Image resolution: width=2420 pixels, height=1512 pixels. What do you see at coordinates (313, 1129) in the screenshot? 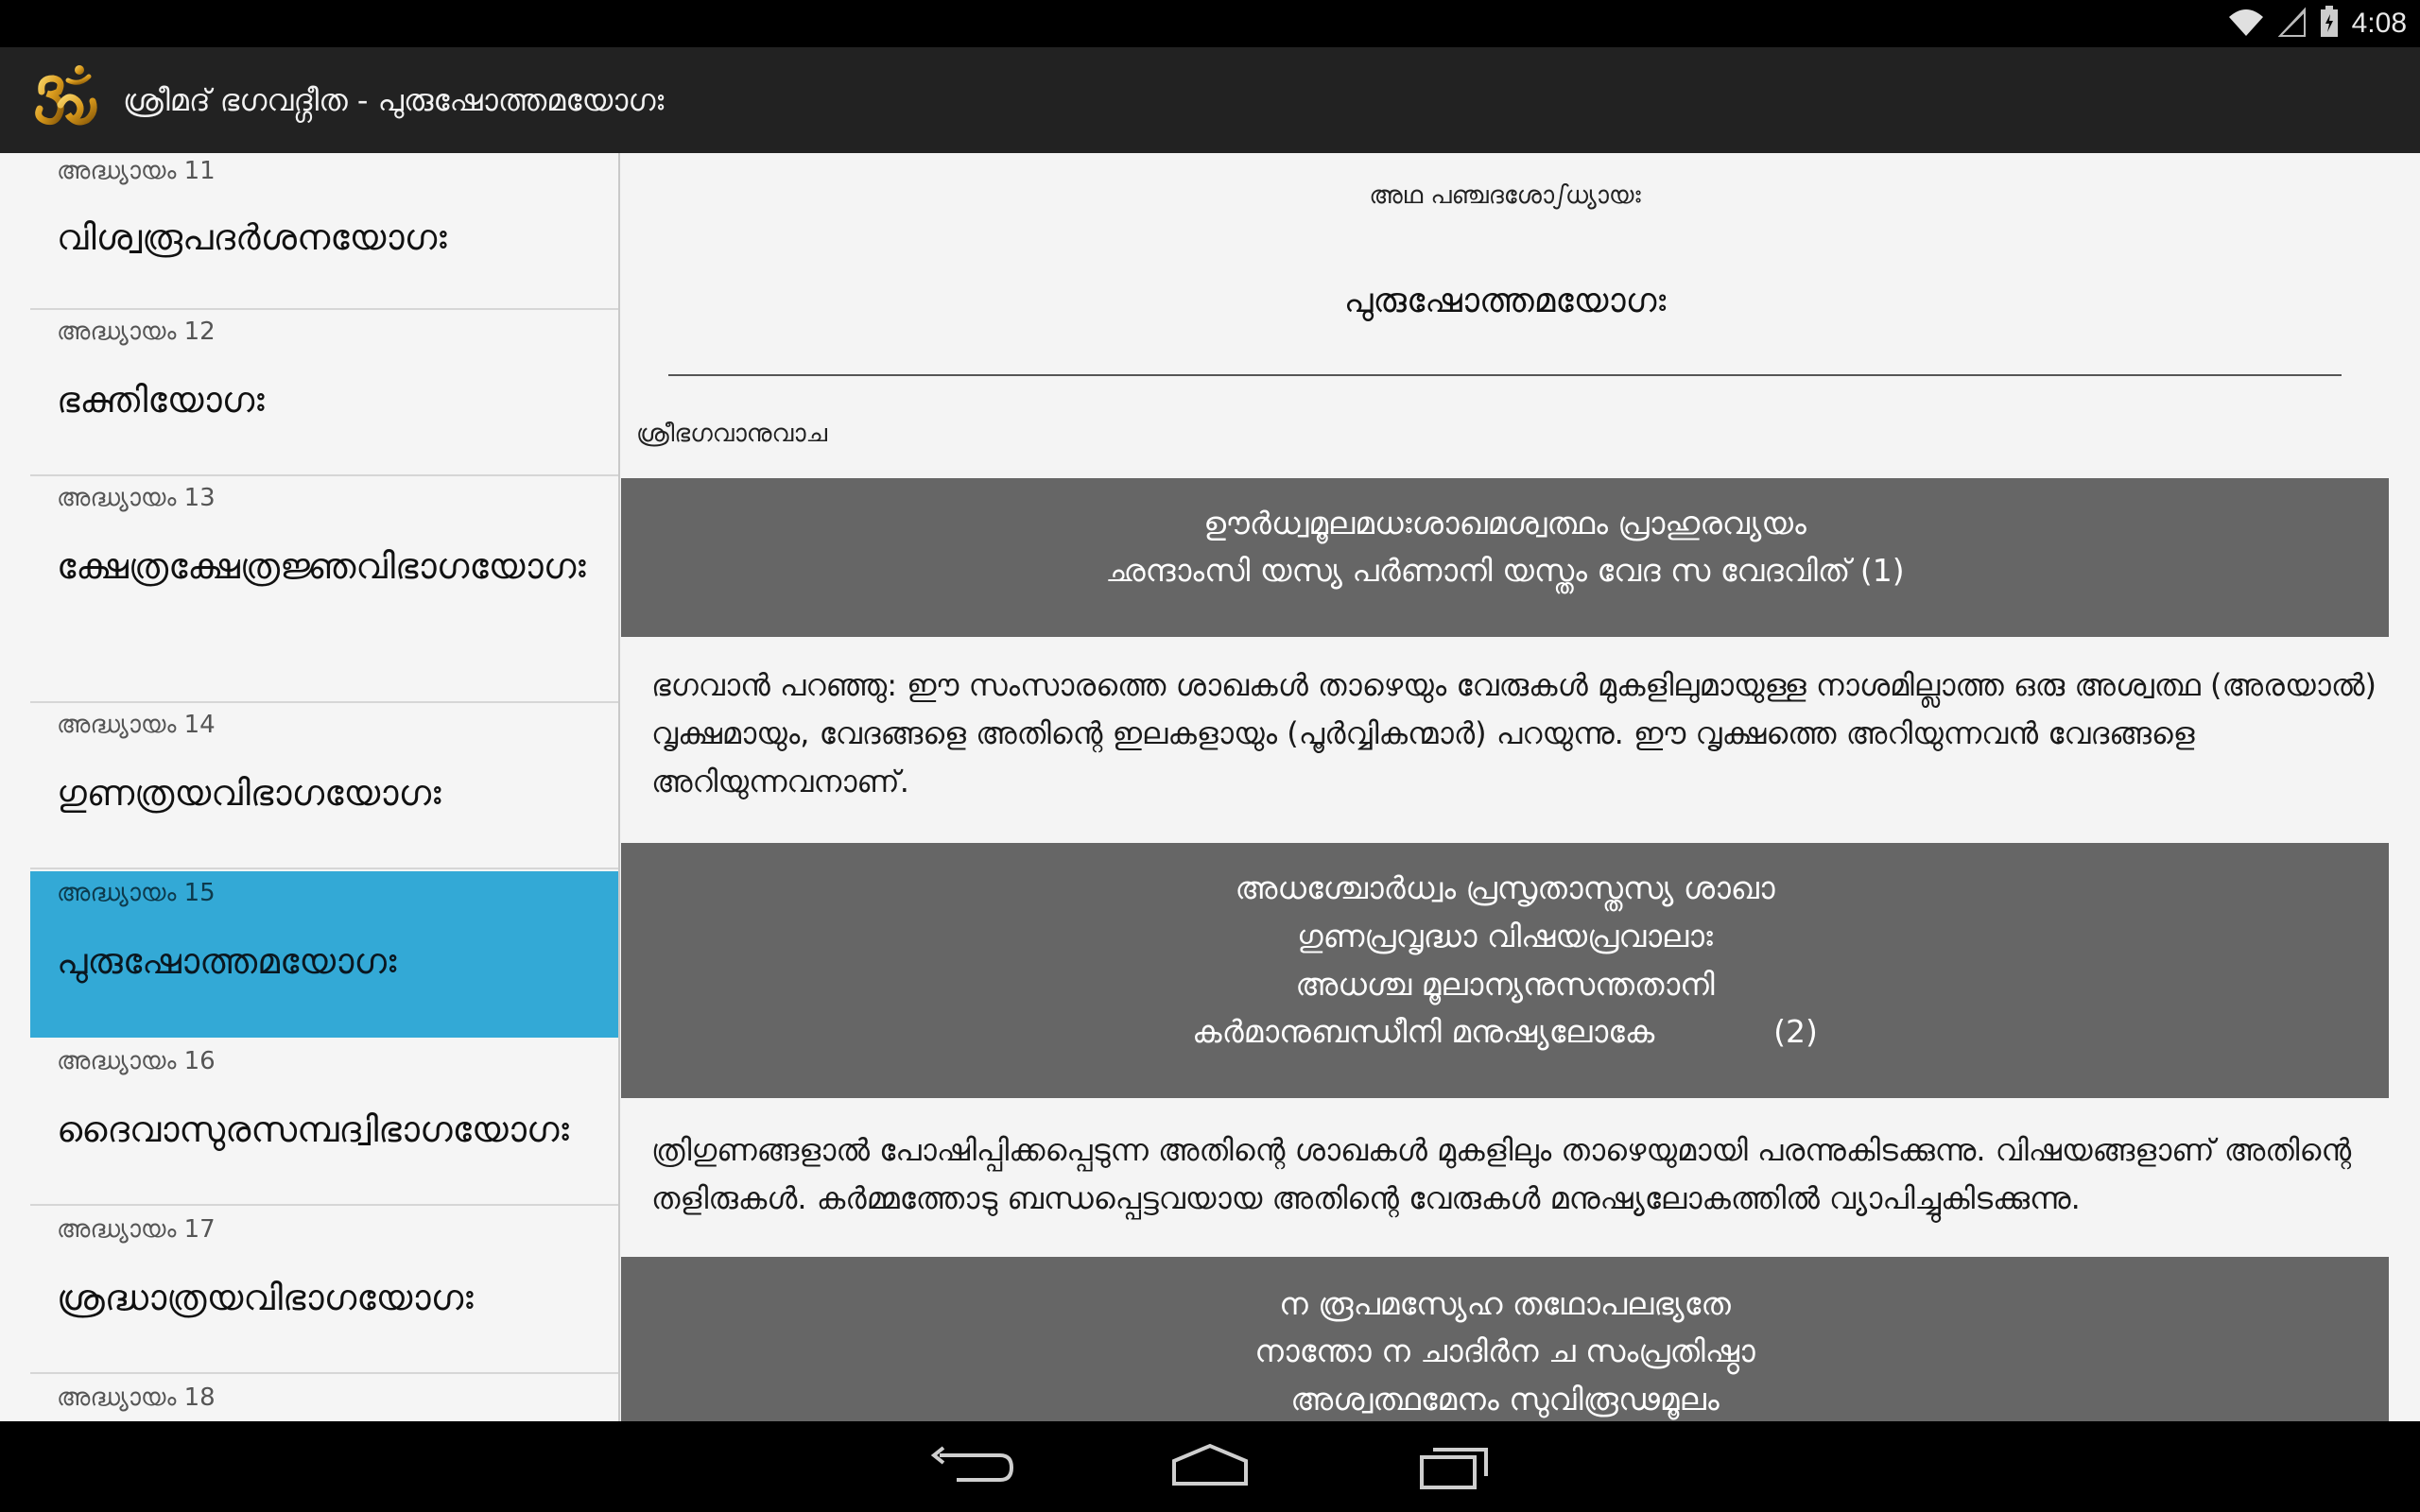
I see `chapter-name: ദൈവാസുരസമ്പദ്വിഭാഗയോഗഃ` at bounding box center [313, 1129].